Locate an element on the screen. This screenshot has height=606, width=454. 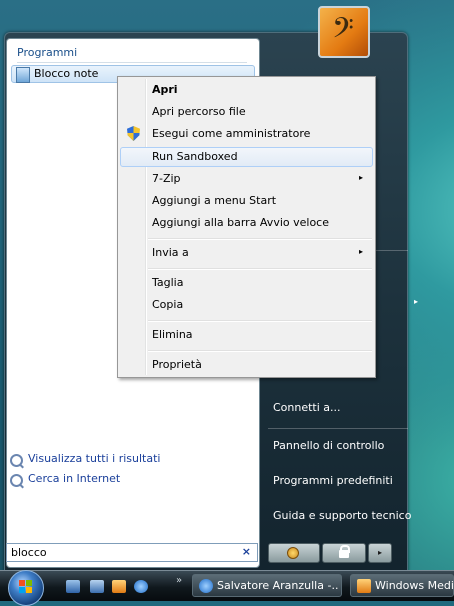
power-icon is located at coordinates (293, 553).